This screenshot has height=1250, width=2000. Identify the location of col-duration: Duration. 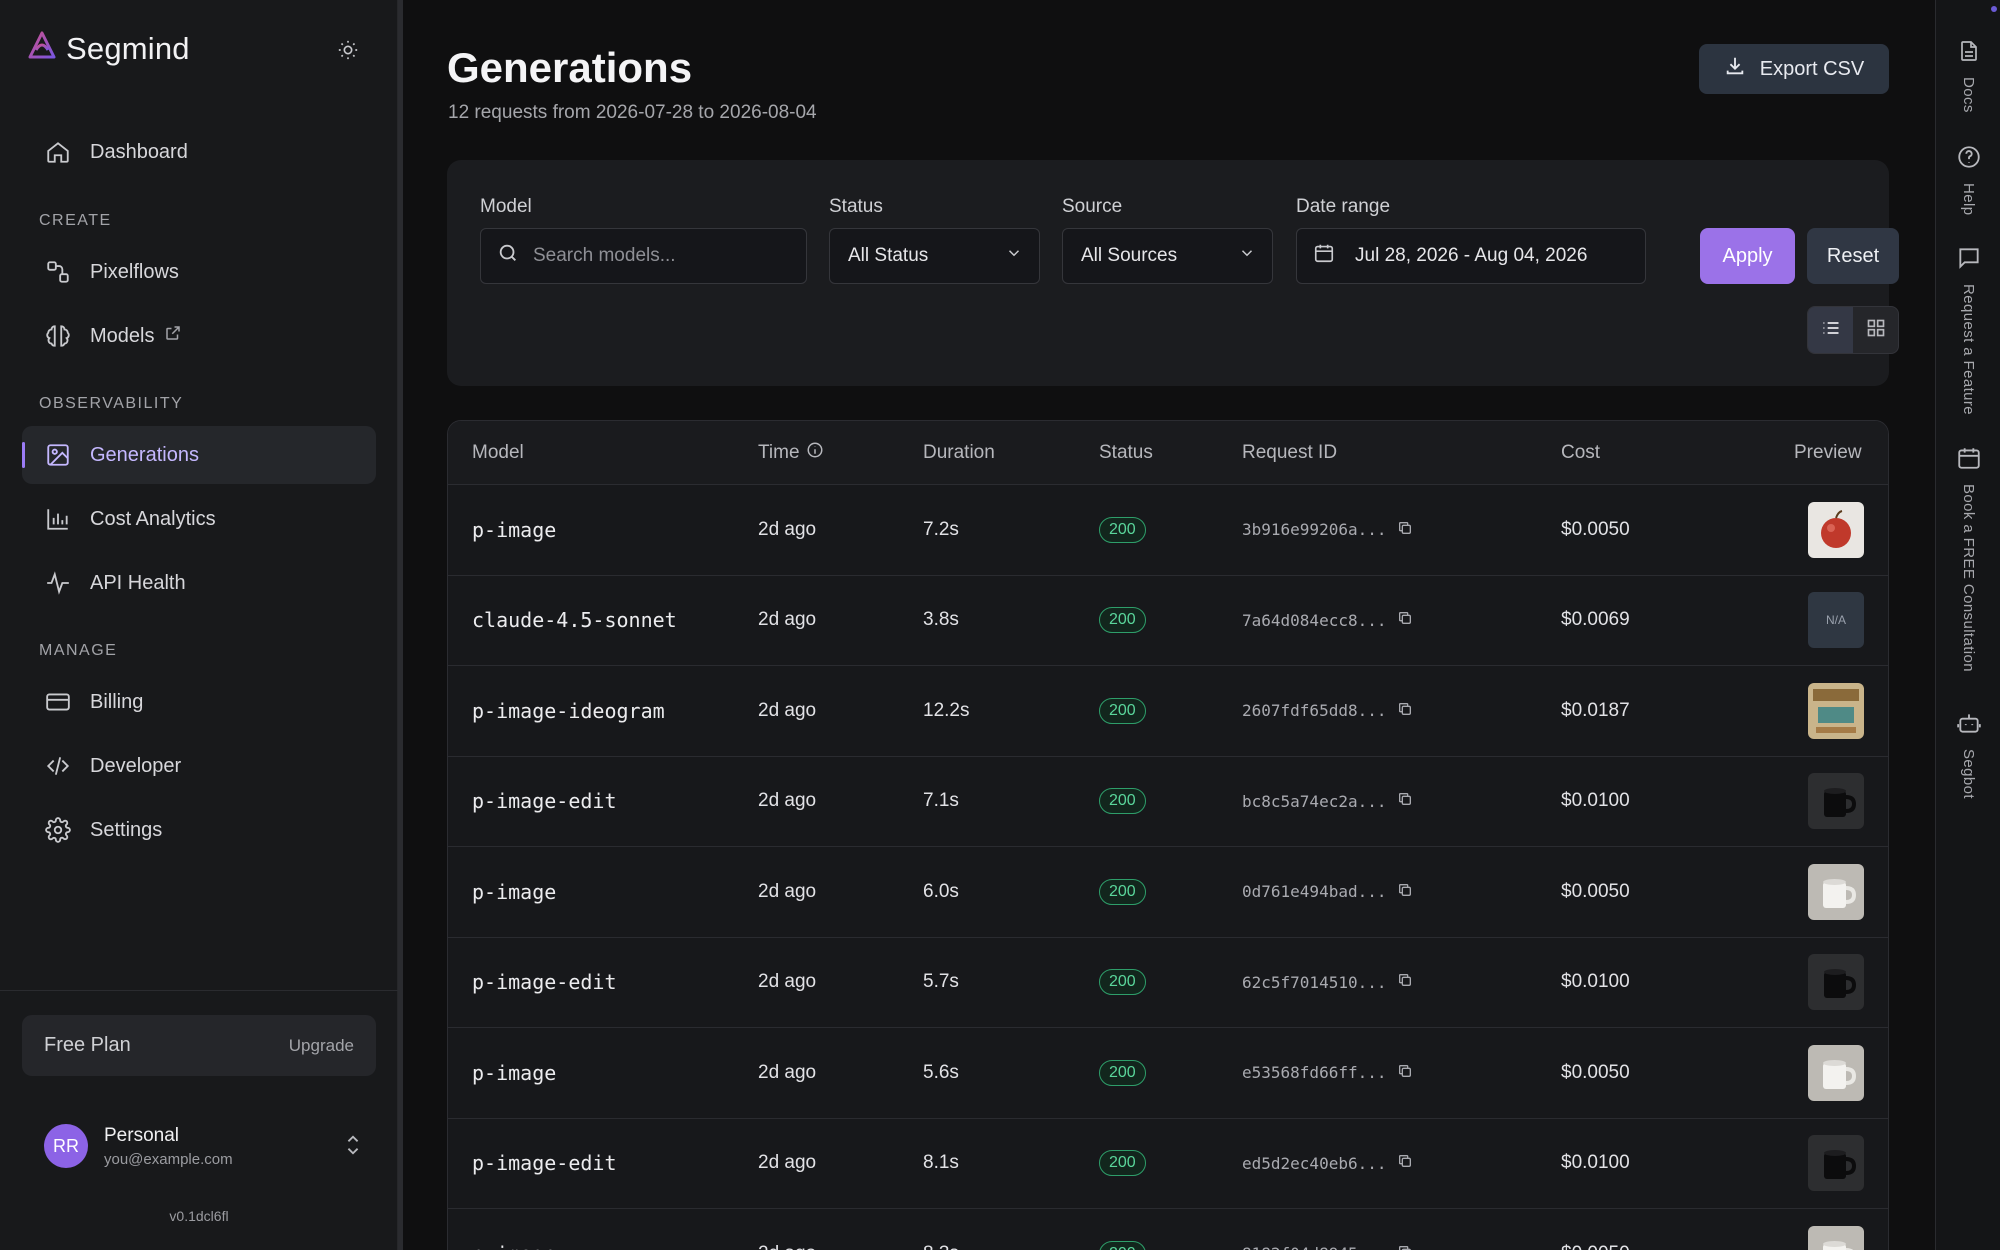
(959, 453).